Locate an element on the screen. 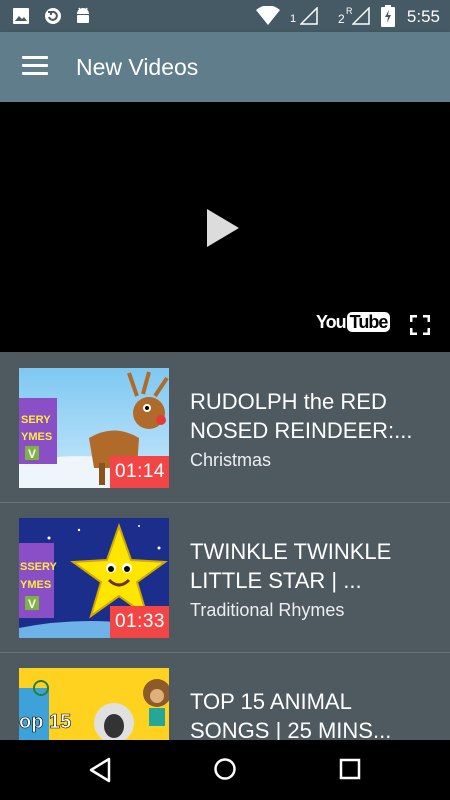 Image resolution: width=450 pixels, height=800 pixels. video-thumbnail: SSERY YMES V 01:33 is located at coordinates (94, 578).